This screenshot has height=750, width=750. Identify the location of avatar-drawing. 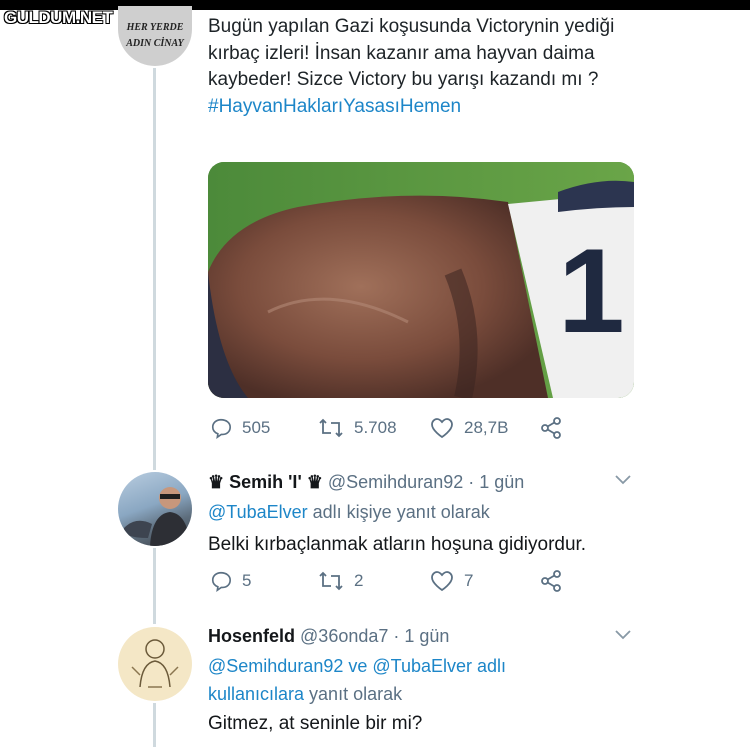
(155, 663).